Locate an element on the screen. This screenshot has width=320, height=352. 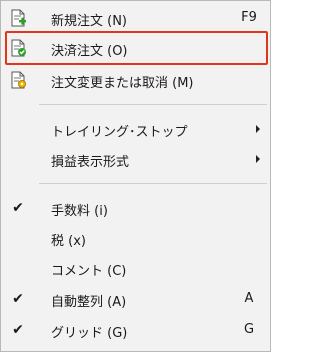
menu-item-settle-order: 決済注文 (O) is located at coordinates (135, 48).